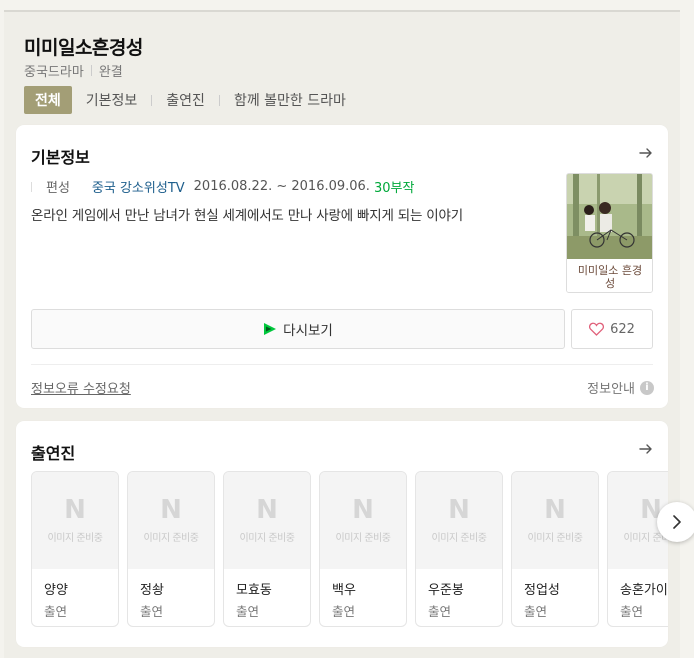 This screenshot has height=658, width=694. Describe the element at coordinates (542, 590) in the screenshot. I see `cast-name: 정업성` at that location.